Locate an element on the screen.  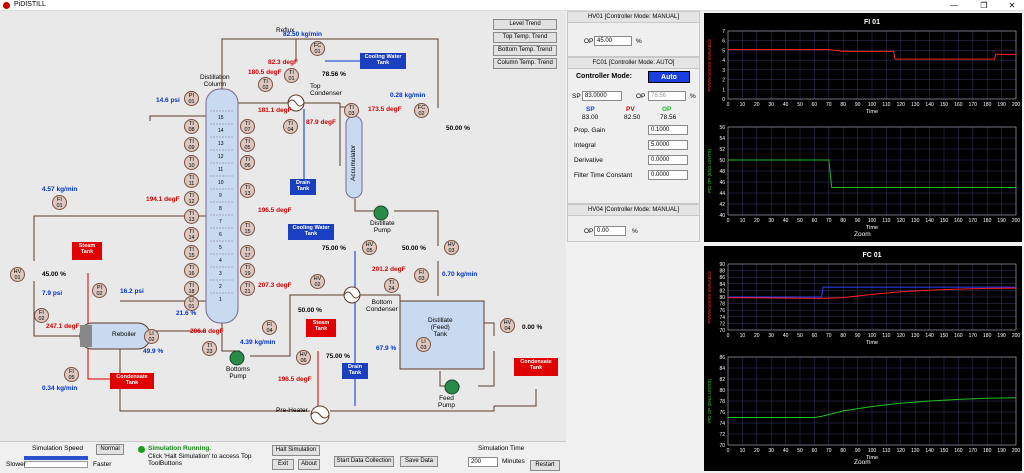
hv04-op-input: 0.00 is located at coordinates (610, 231).